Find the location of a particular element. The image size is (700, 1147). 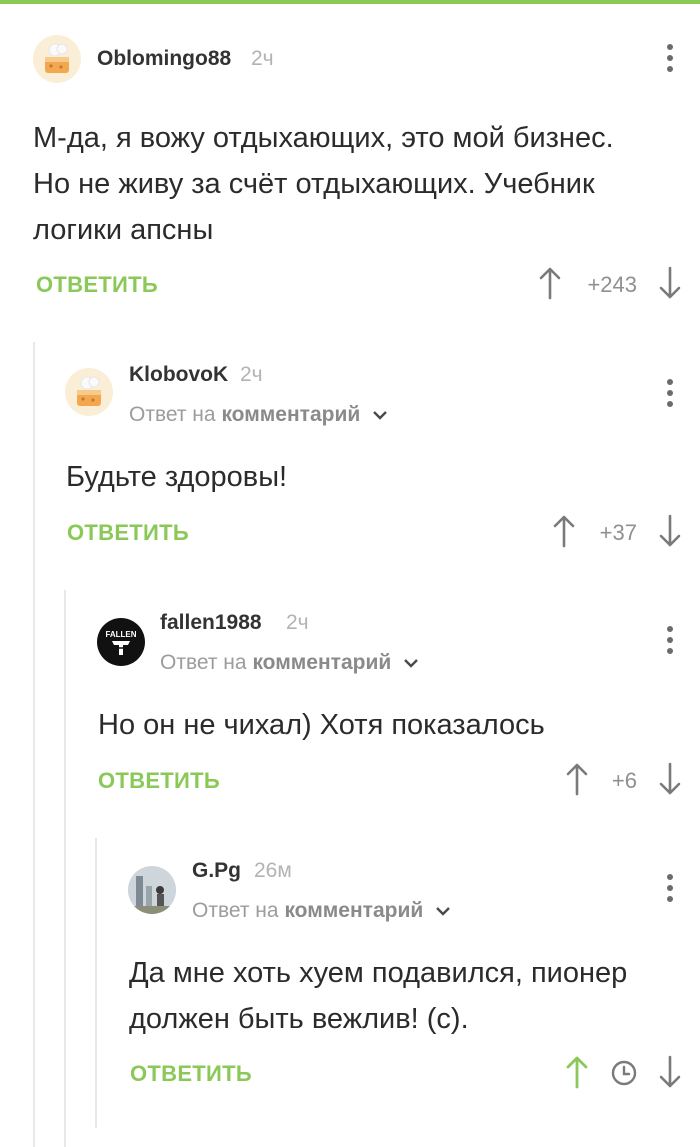

rating-value: +243 is located at coordinates (612, 284).